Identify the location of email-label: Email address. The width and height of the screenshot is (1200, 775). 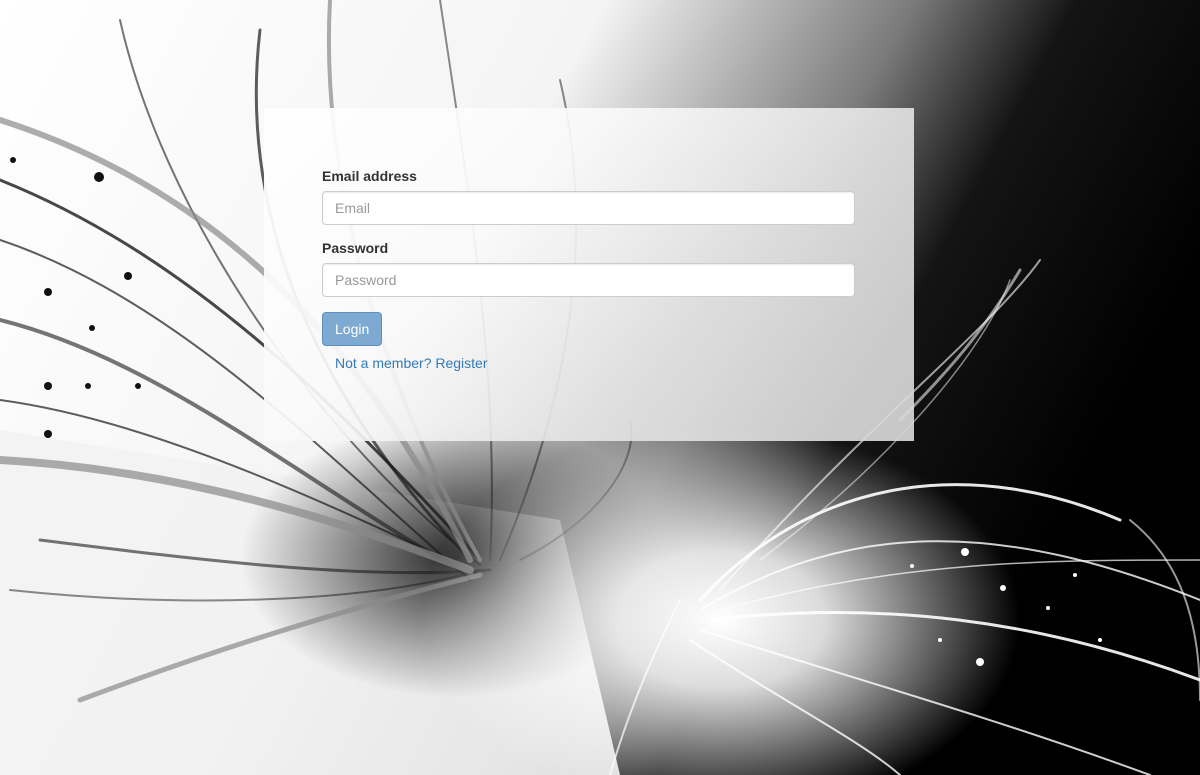
(369, 176).